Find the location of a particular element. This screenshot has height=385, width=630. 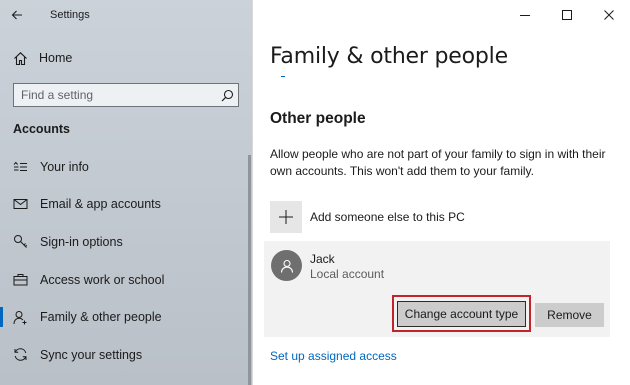

sidebar-item-label: Family & other people is located at coordinates (101, 317).